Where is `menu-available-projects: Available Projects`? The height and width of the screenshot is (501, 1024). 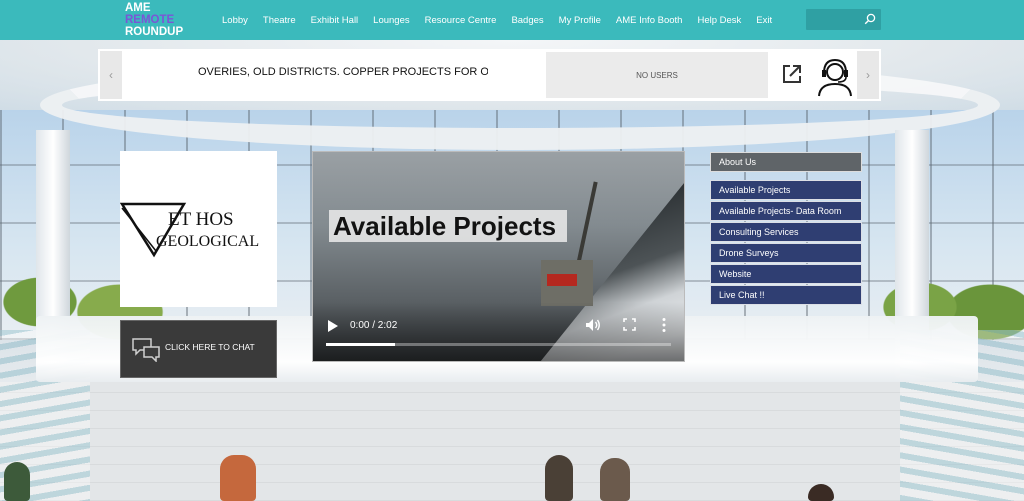
menu-available-projects: Available Projects is located at coordinates (786, 190).